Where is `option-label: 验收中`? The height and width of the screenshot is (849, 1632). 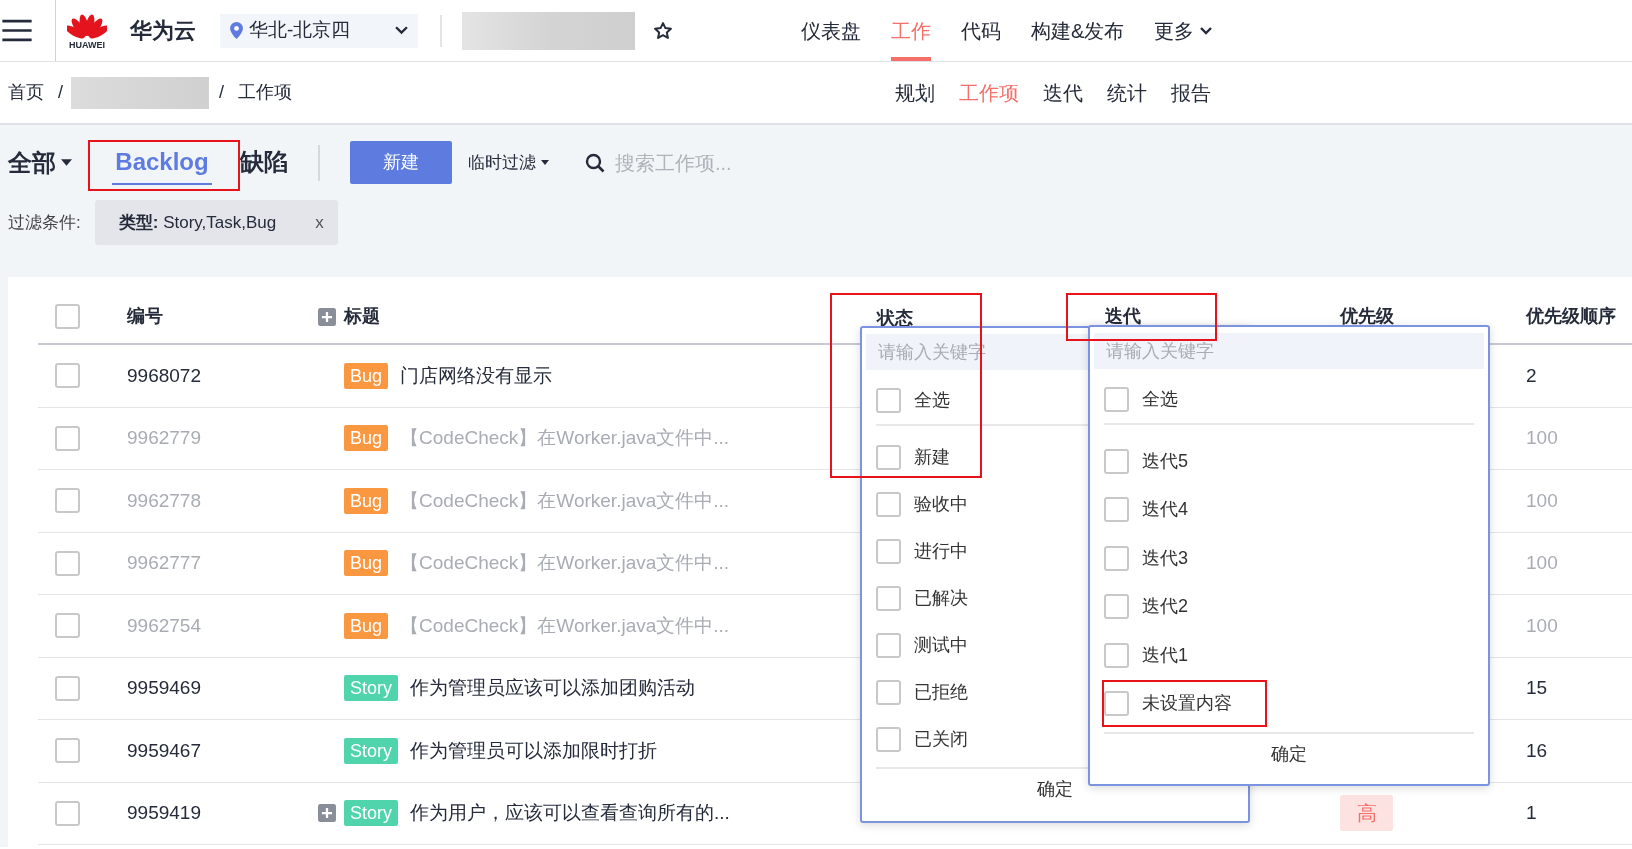
option-label: 验收中 is located at coordinates (941, 504).